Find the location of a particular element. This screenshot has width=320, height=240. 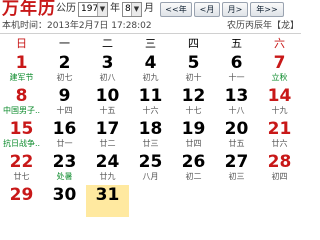

day-cell: 5 初十 is located at coordinates (193, 69).